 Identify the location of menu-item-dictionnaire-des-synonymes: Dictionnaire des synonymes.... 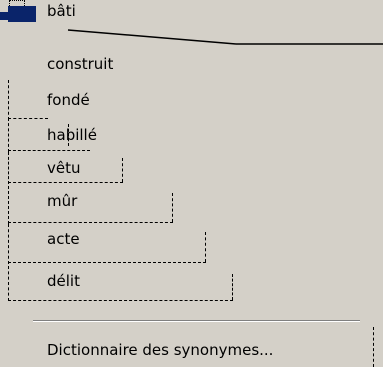
(191, 349).